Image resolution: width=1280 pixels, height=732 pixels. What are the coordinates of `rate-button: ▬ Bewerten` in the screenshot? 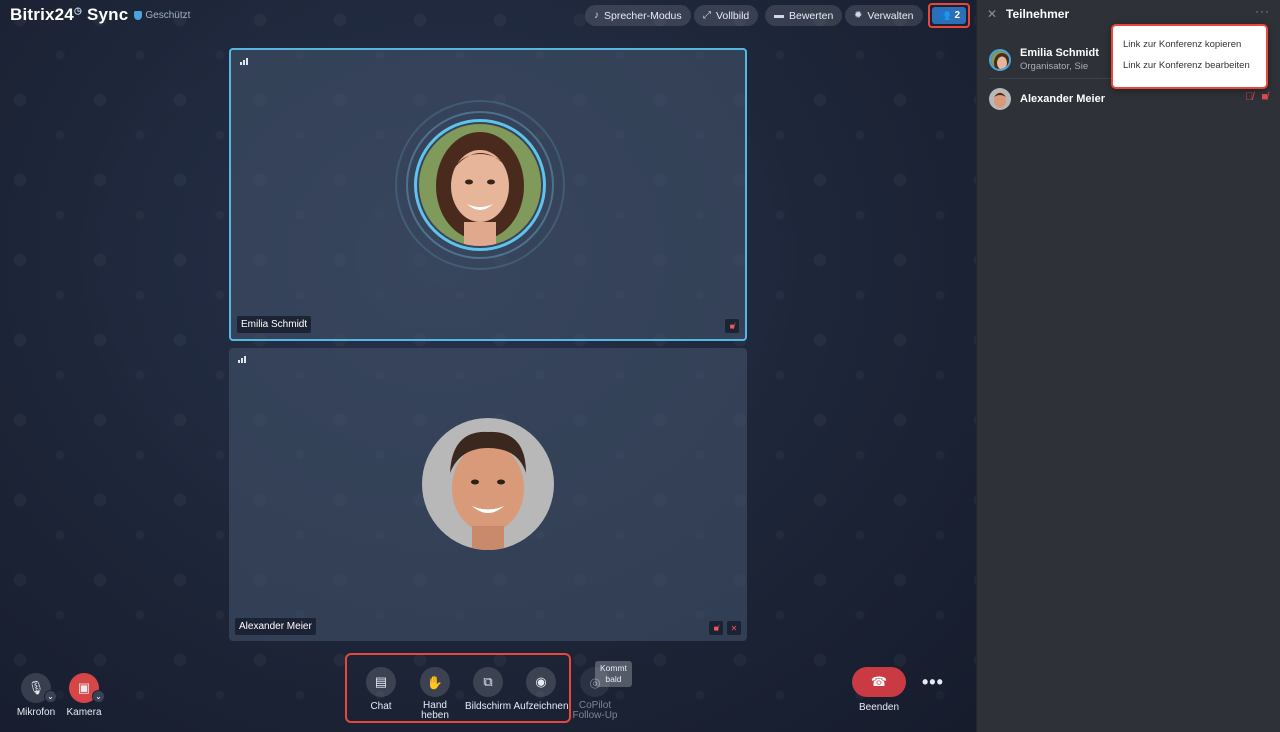 It's located at (804, 15).